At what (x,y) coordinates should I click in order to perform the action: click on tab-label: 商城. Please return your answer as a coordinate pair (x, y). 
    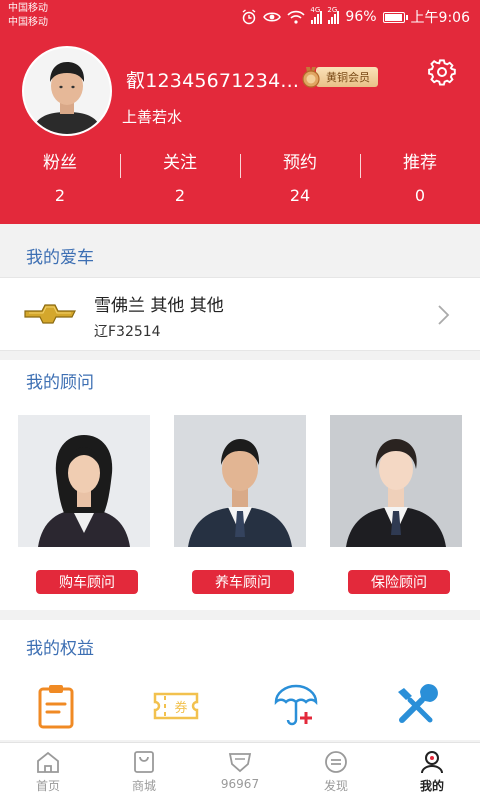
    Looking at the image, I should click on (143, 786).